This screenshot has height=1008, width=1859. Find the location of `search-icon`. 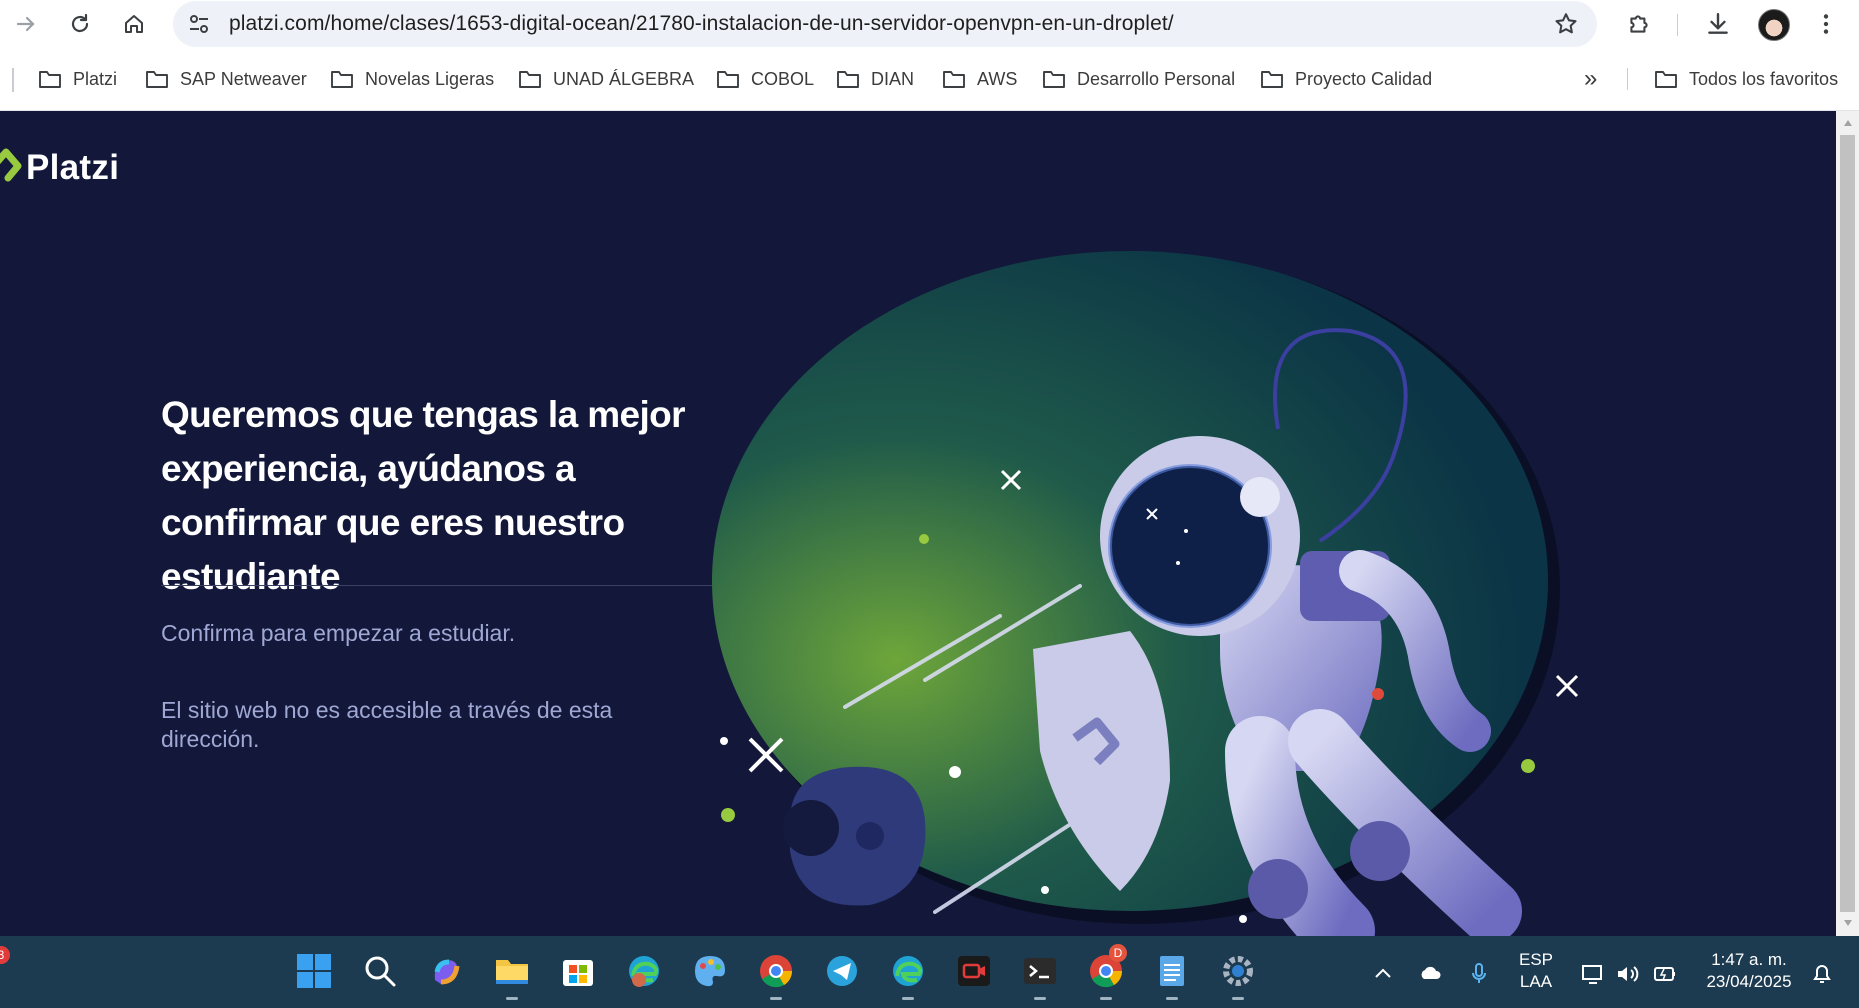

search-icon is located at coordinates (380, 971).